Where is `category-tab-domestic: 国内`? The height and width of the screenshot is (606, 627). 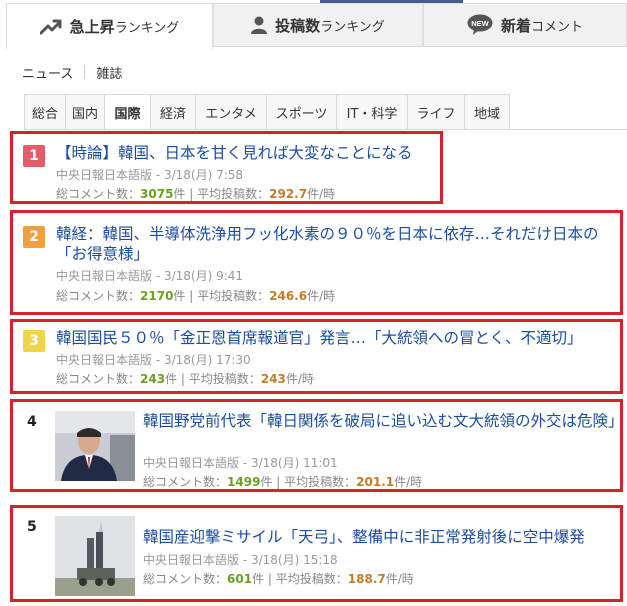 category-tab-domestic: 国内 is located at coordinates (85, 112).